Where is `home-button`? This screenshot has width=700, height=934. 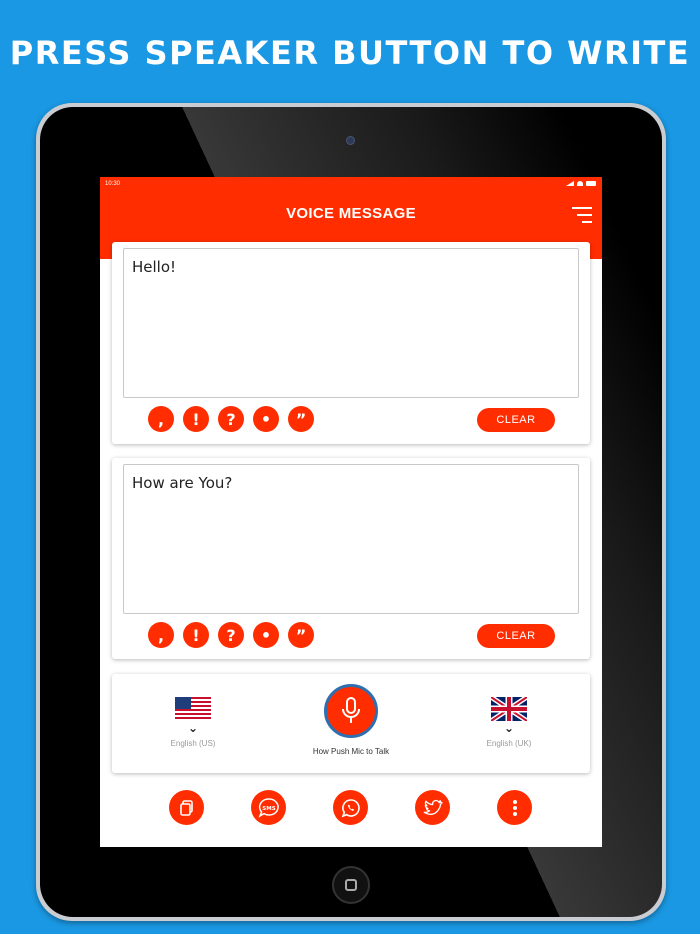
home-button is located at coordinates (351, 885).